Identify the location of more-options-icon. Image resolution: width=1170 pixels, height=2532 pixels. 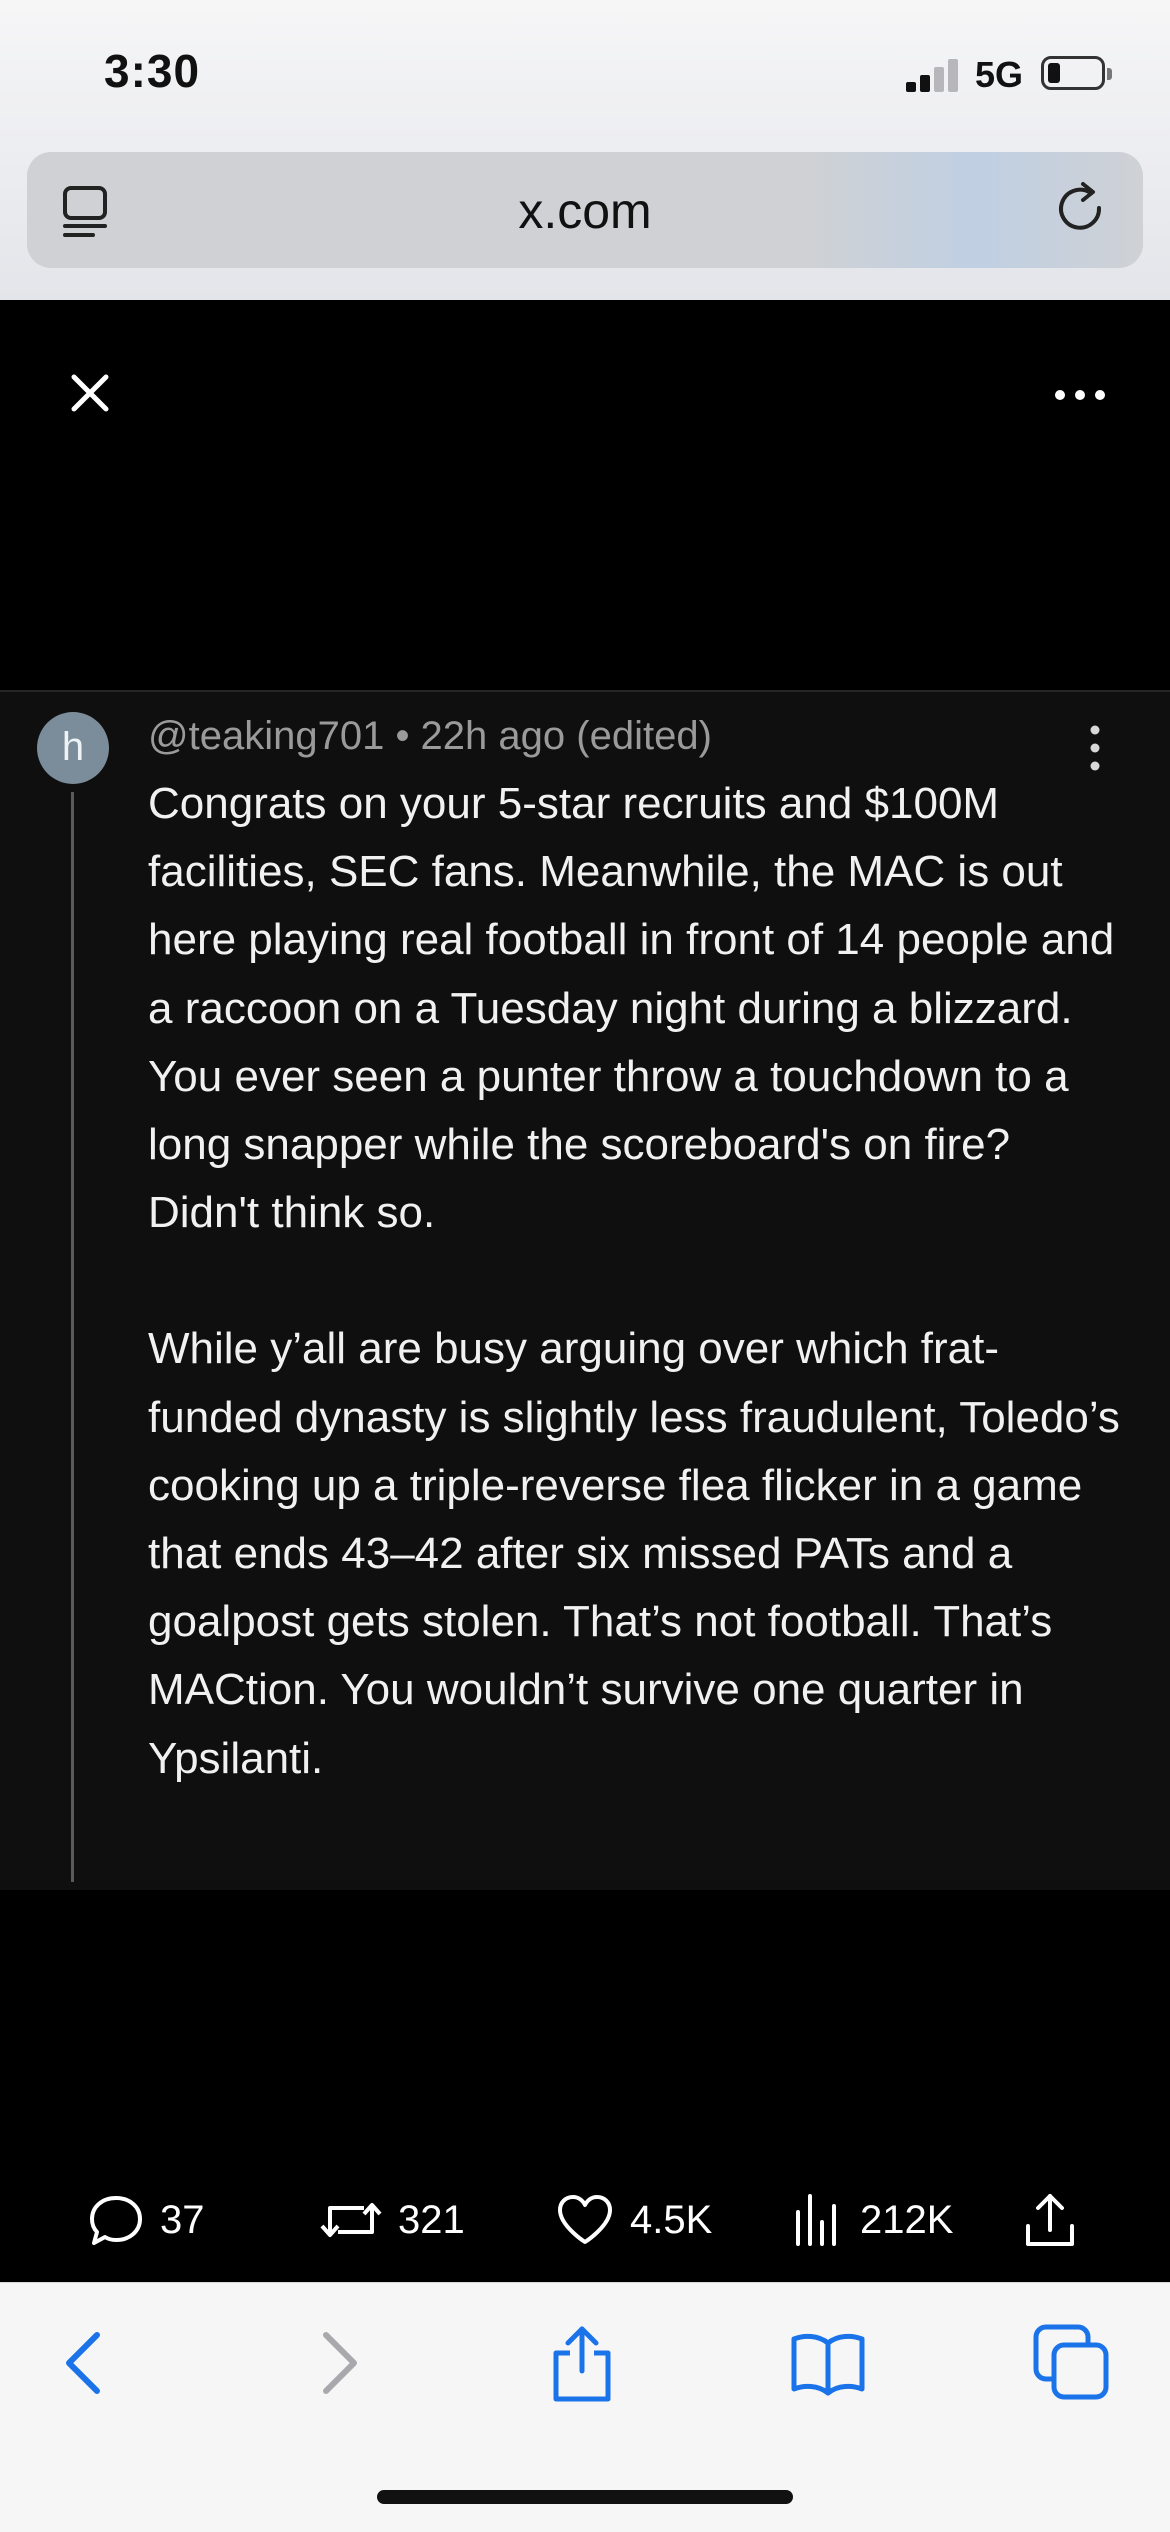
(1080, 395).